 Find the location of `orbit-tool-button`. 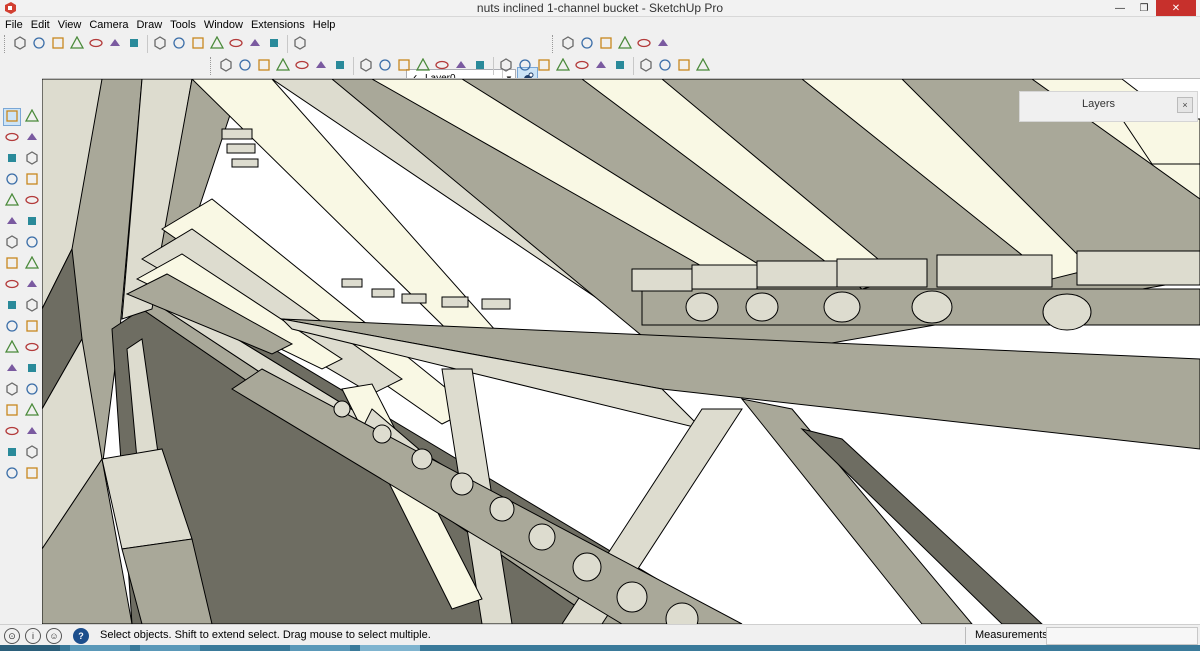

orbit-tool-button is located at coordinates (12, 390).